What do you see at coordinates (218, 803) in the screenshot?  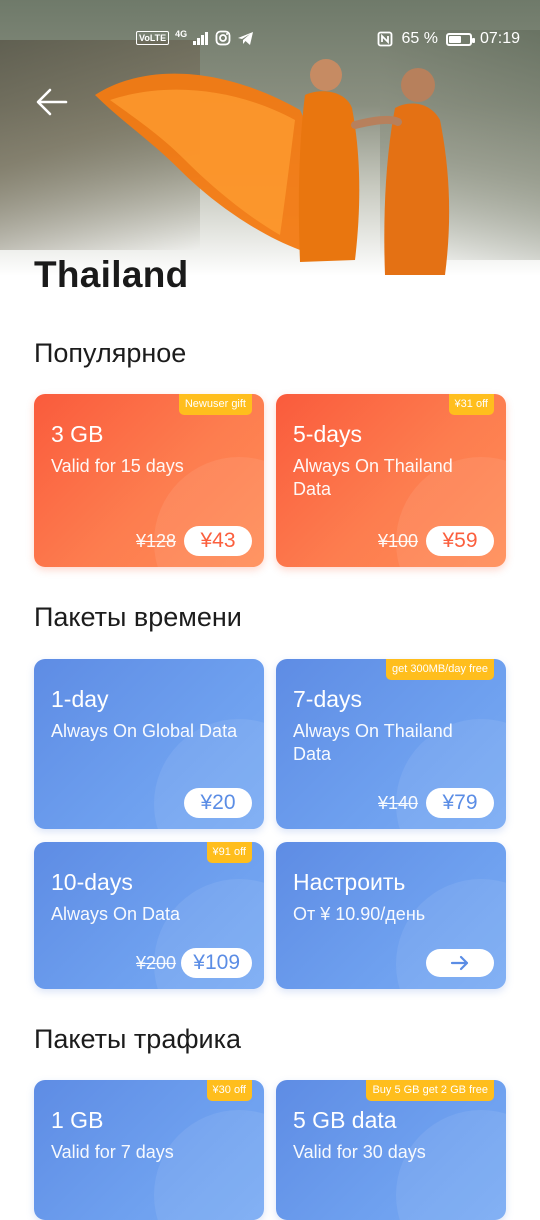 I see `price-button: ¥20` at bounding box center [218, 803].